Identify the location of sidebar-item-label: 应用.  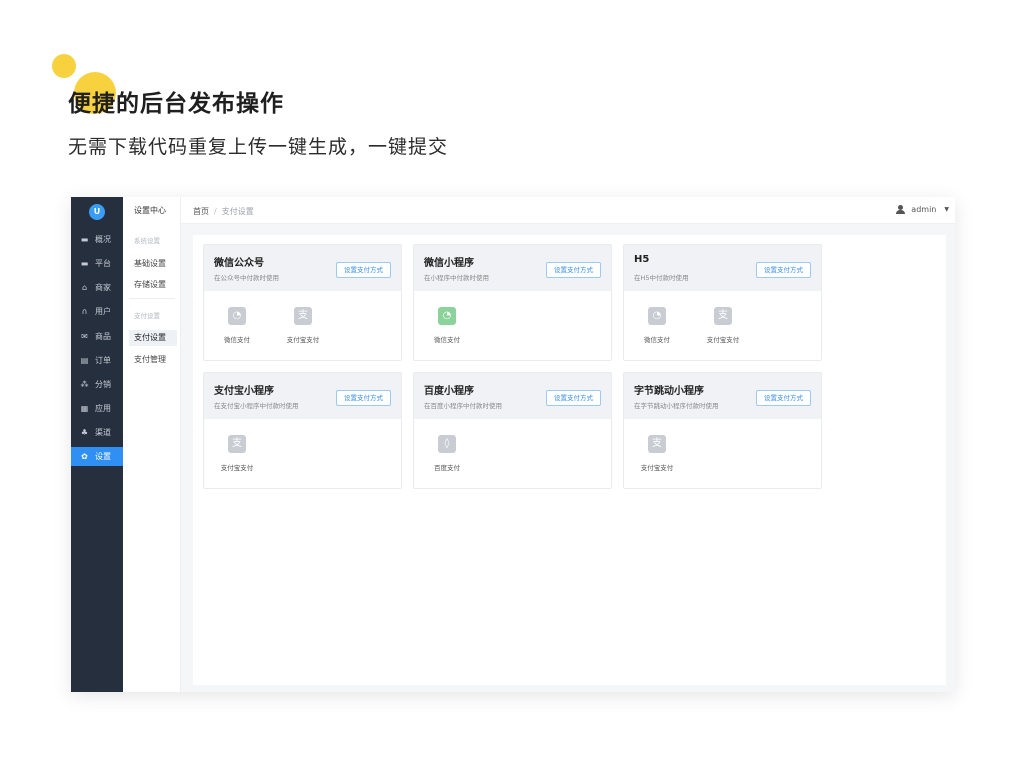
(103, 408).